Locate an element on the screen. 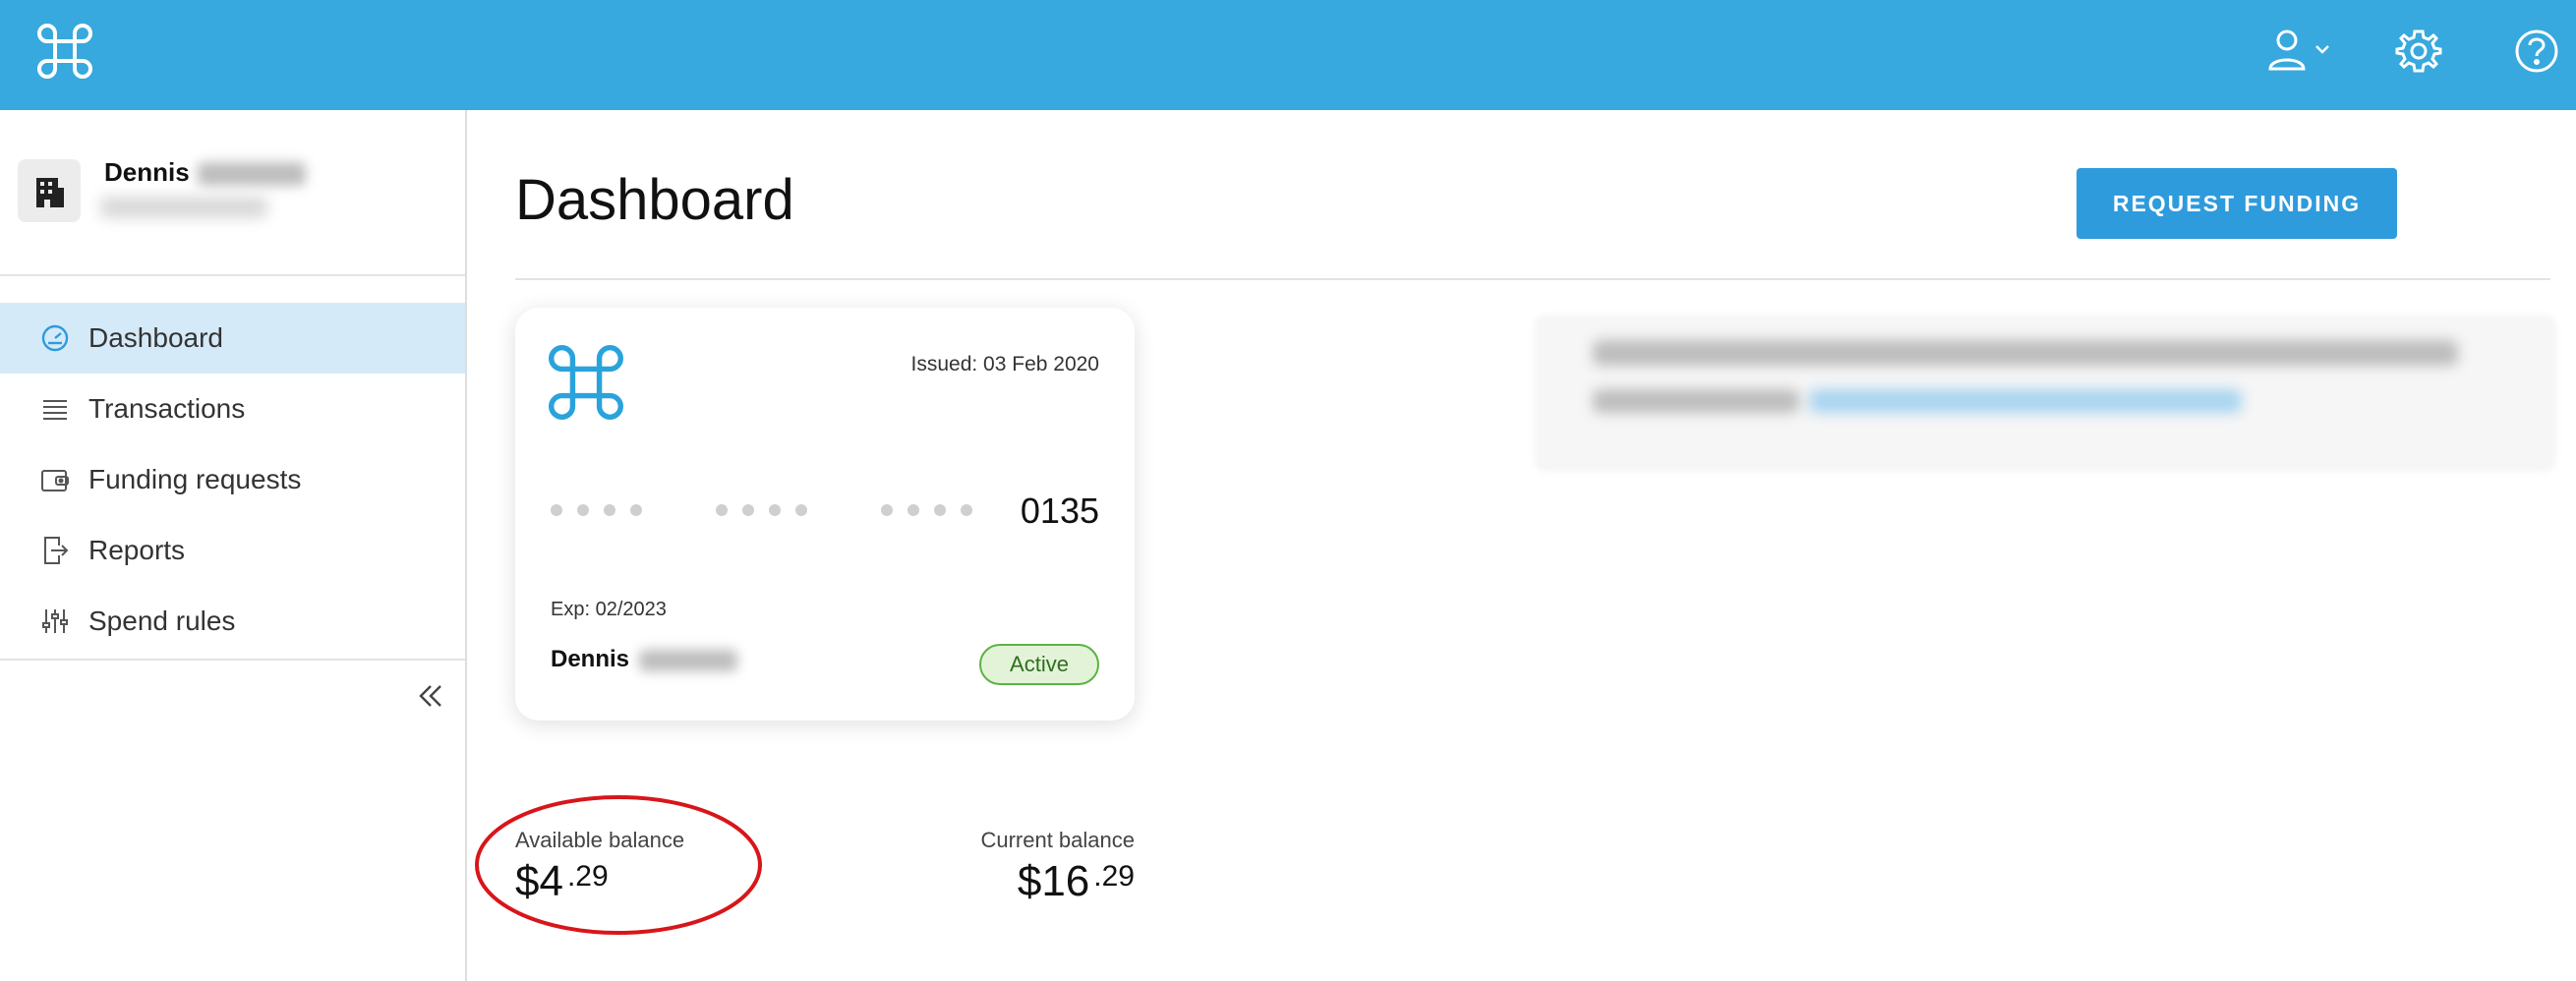 This screenshot has width=2576, height=981. card-holder-name: Dennis is located at coordinates (644, 659).